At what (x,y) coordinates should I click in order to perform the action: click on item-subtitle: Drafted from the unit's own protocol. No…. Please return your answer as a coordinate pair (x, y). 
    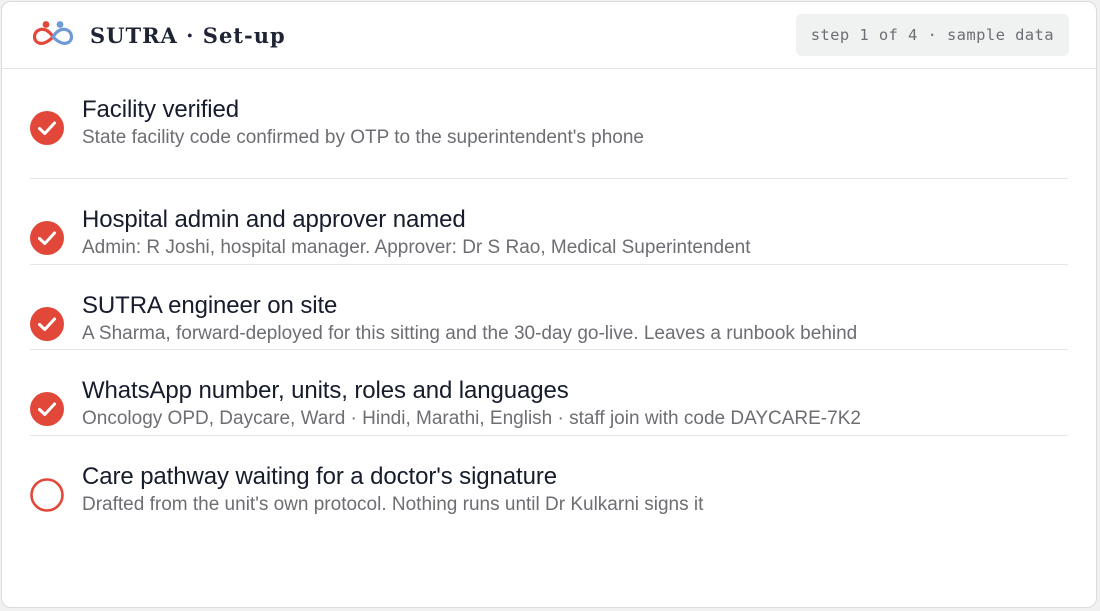
    Looking at the image, I should click on (393, 504).